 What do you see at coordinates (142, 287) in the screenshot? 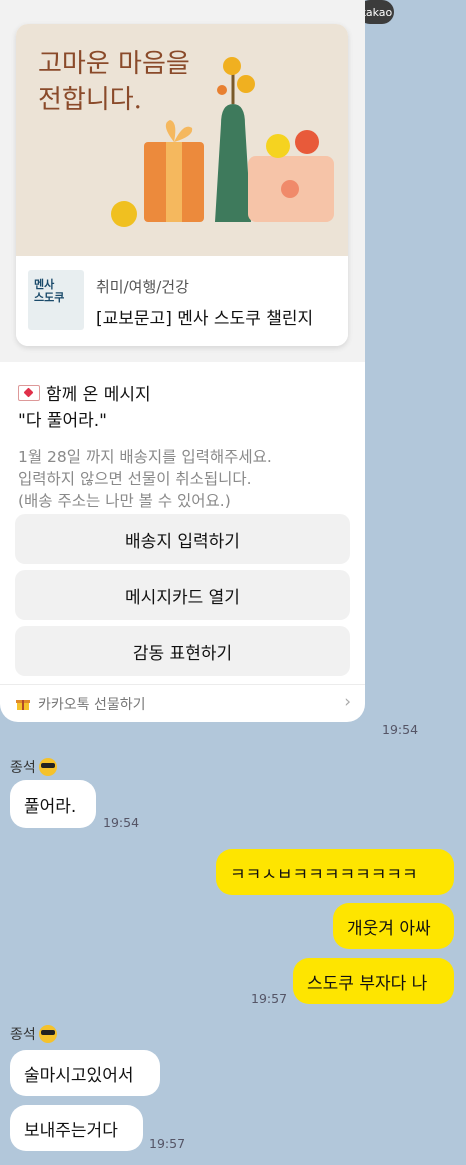
I see `product-category: 취미/여행/건강` at bounding box center [142, 287].